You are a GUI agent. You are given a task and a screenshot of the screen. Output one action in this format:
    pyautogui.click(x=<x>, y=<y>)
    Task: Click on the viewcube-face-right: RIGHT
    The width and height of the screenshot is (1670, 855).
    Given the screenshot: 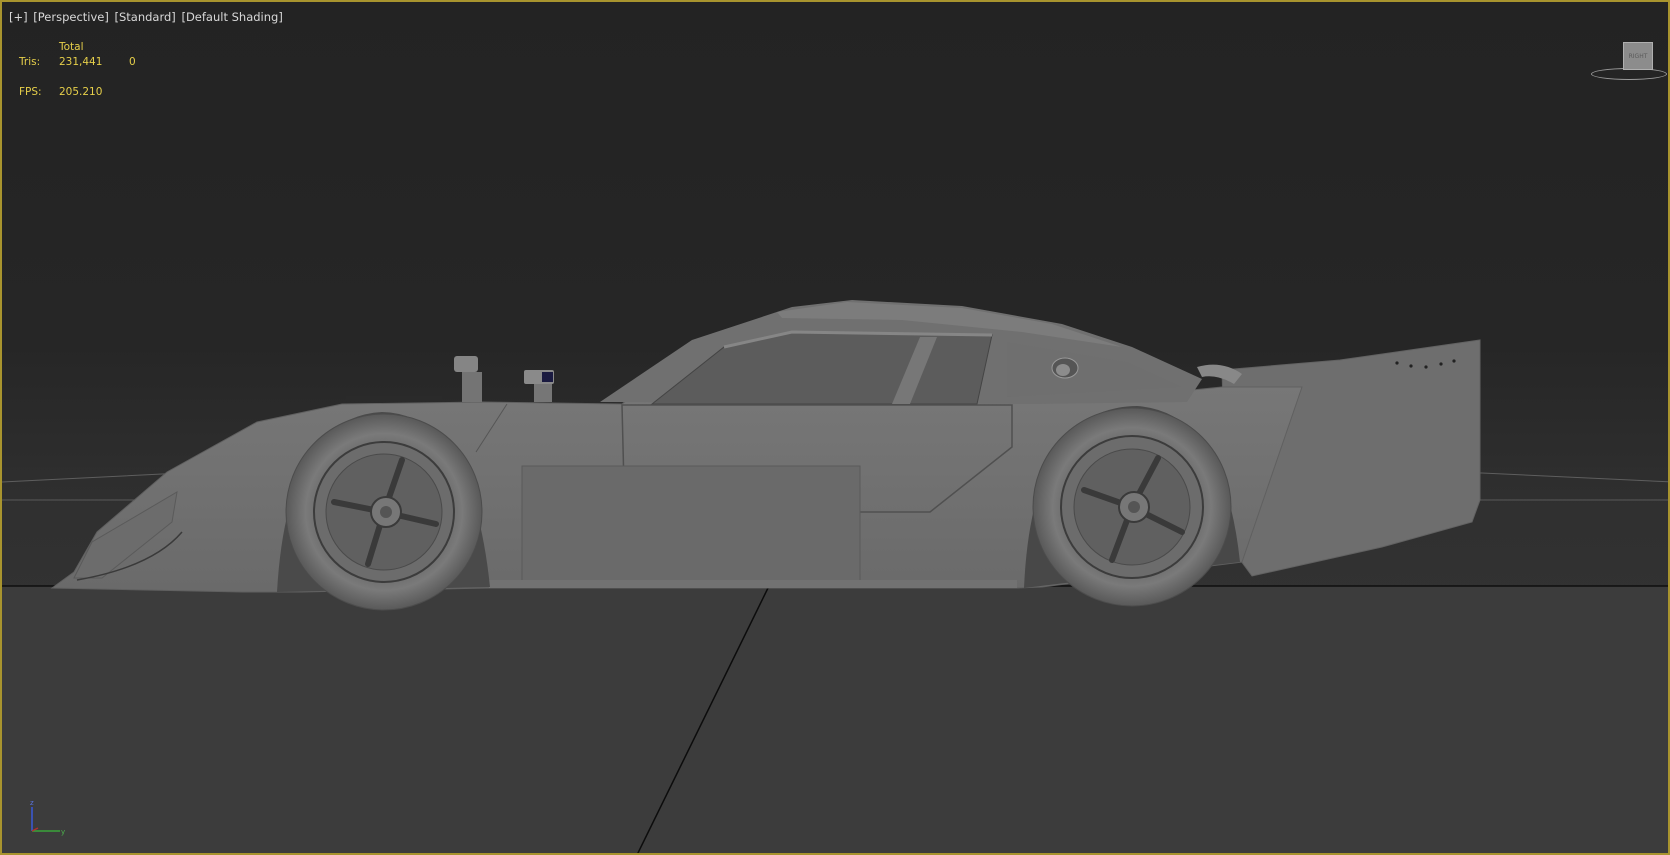 What is the action you would take?
    pyautogui.click(x=1638, y=56)
    